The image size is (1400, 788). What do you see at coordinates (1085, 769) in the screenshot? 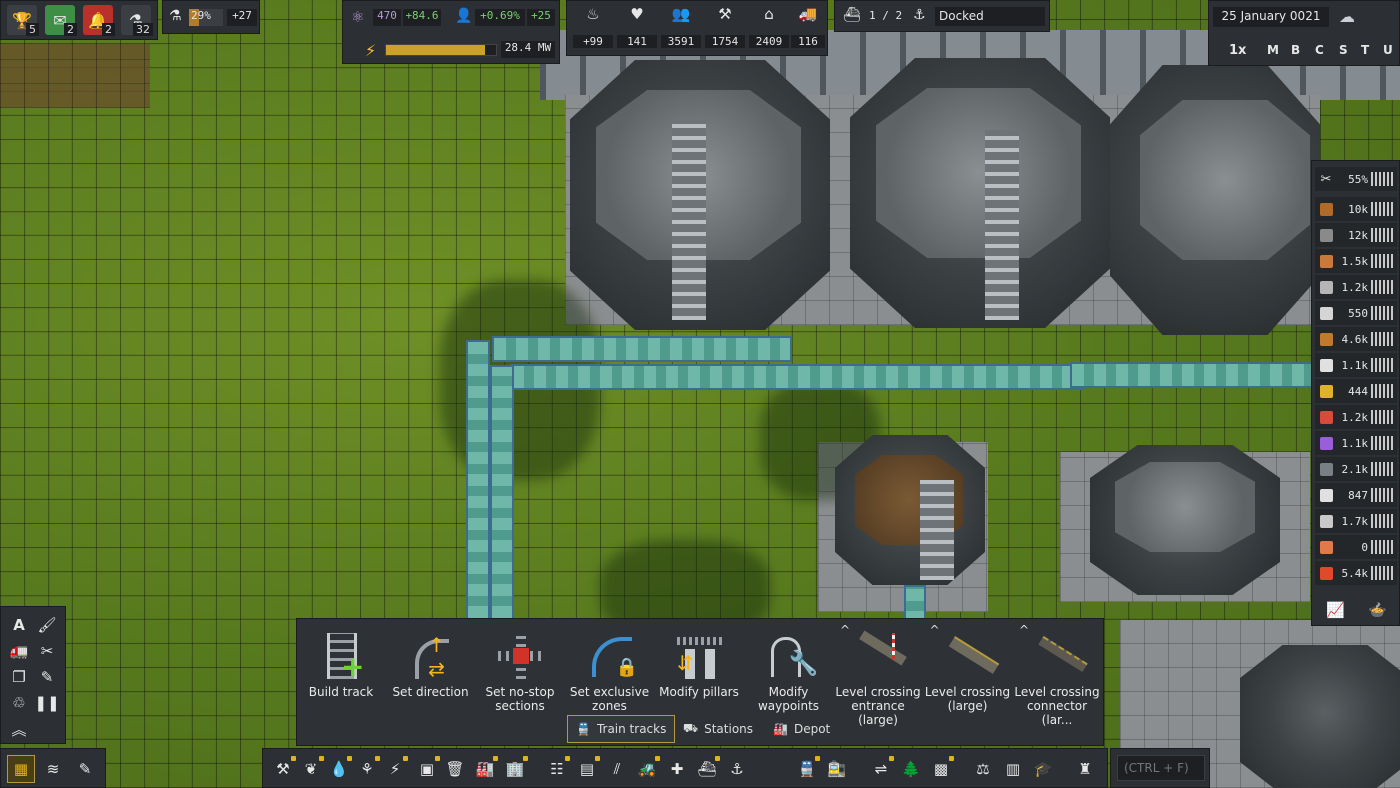
I see `category-population: ♜` at bounding box center [1085, 769].